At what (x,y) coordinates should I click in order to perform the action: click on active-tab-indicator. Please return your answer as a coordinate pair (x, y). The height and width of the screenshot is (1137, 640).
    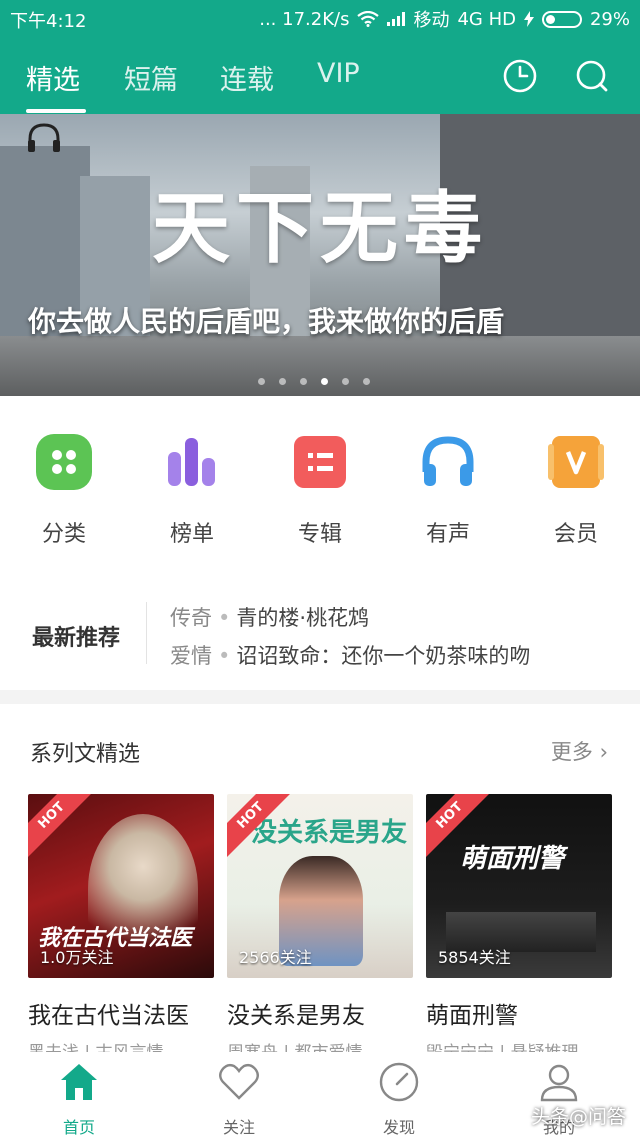
    Looking at the image, I should click on (56, 111).